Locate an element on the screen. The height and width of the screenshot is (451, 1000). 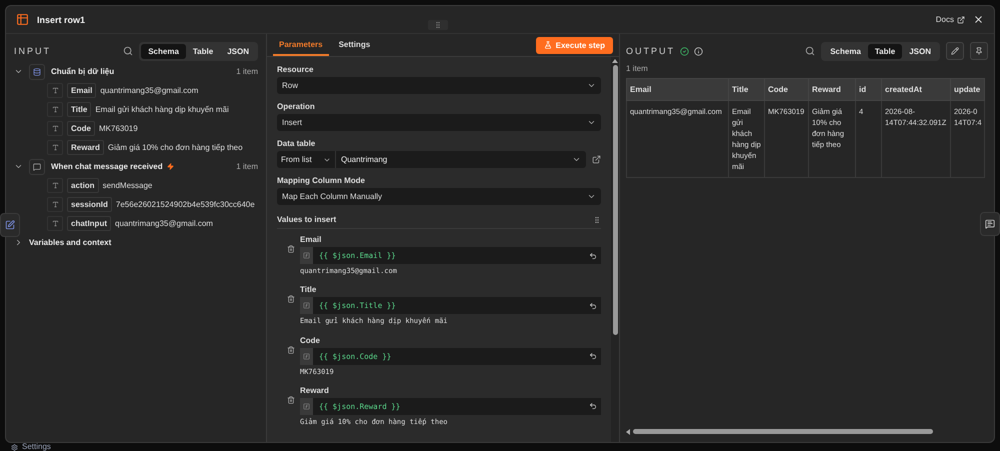
column-header: update is located at coordinates (967, 89).